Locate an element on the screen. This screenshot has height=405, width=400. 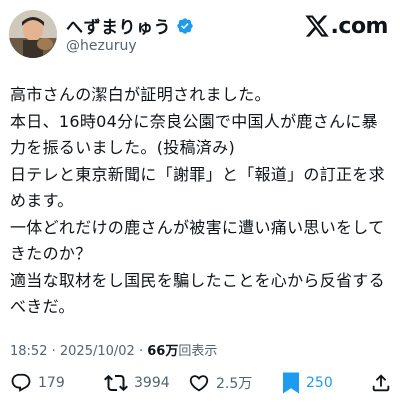
tweet-line: 日テレと東京新聞に「謝罪」と「報道」の訂正を求 is located at coordinates (197, 174).